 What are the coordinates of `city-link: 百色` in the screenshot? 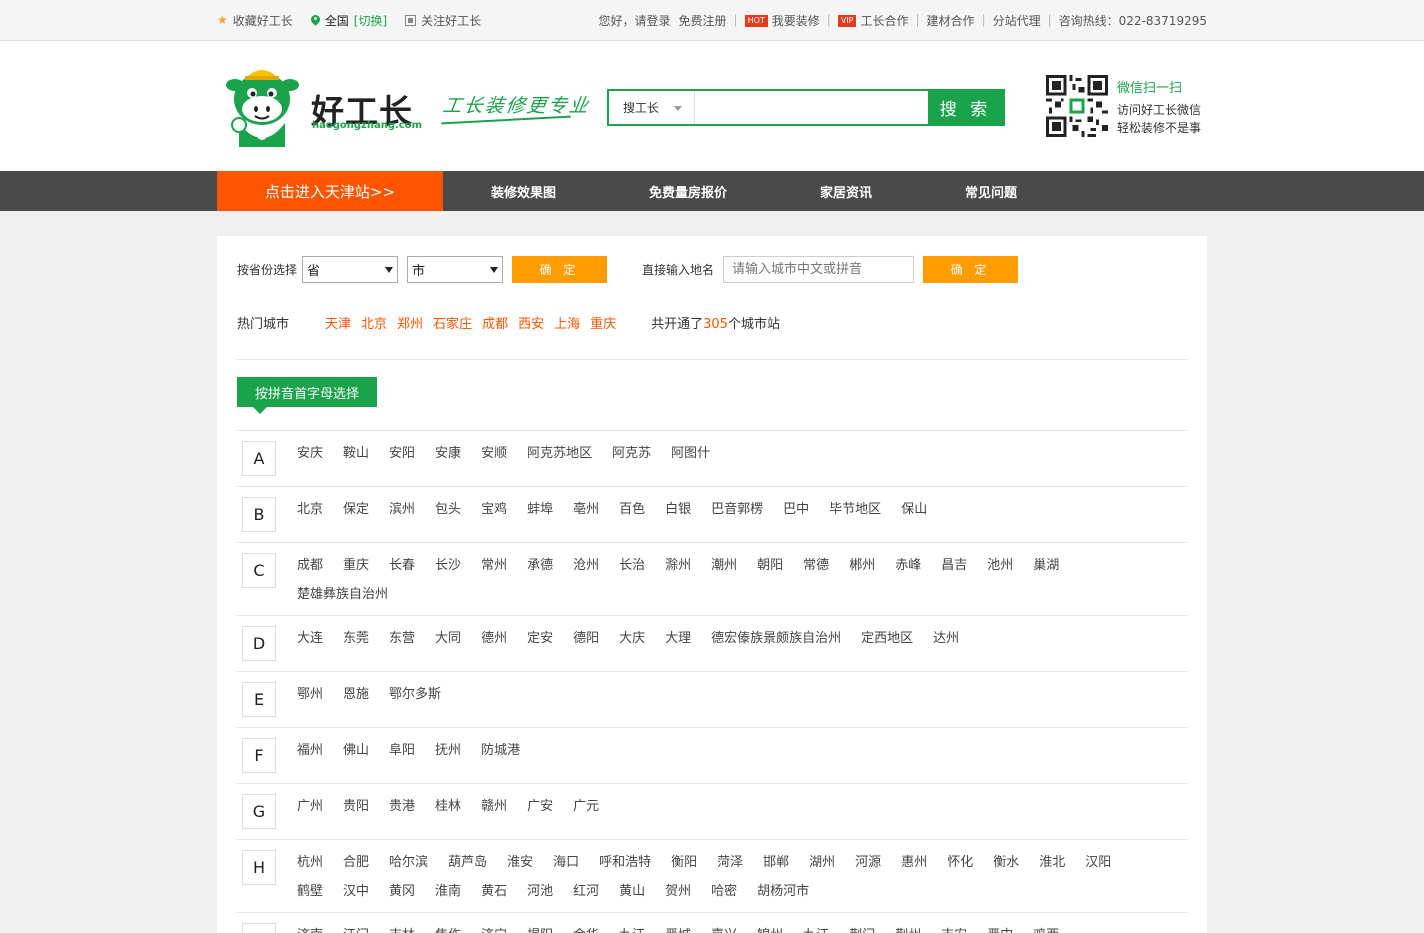 It's located at (632, 514).